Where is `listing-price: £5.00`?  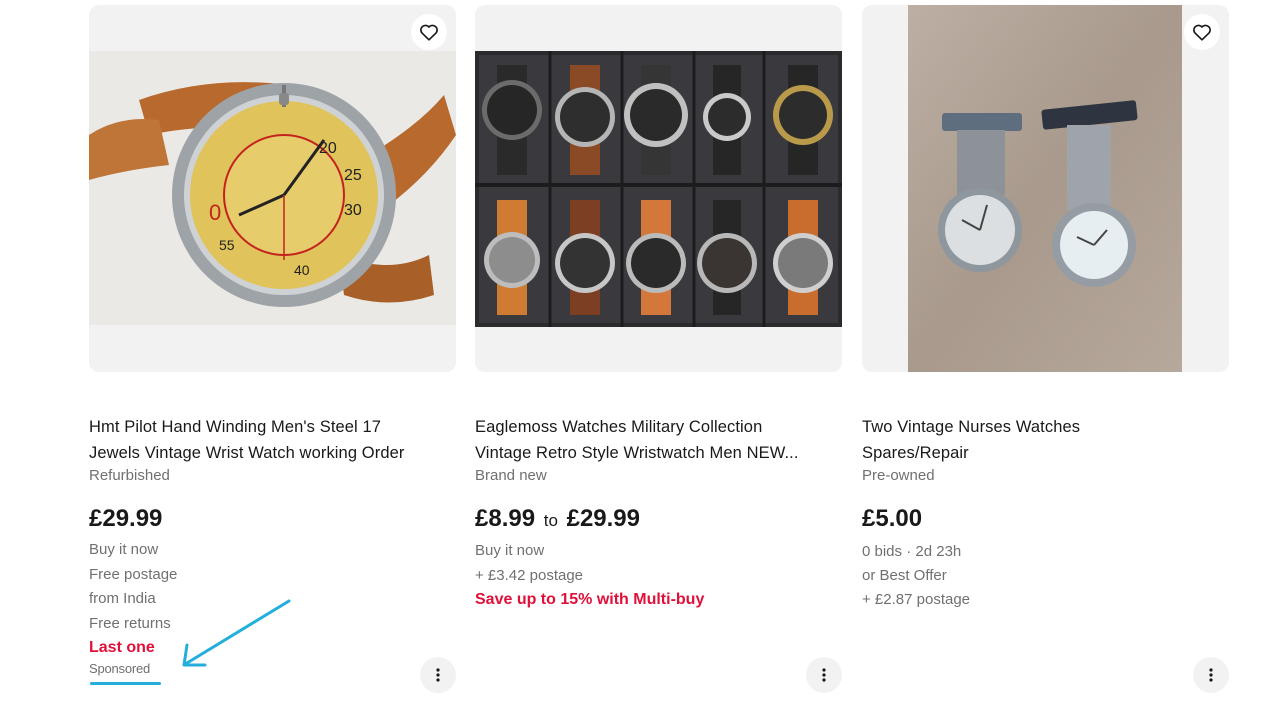
listing-price: £5.00 is located at coordinates (892, 518).